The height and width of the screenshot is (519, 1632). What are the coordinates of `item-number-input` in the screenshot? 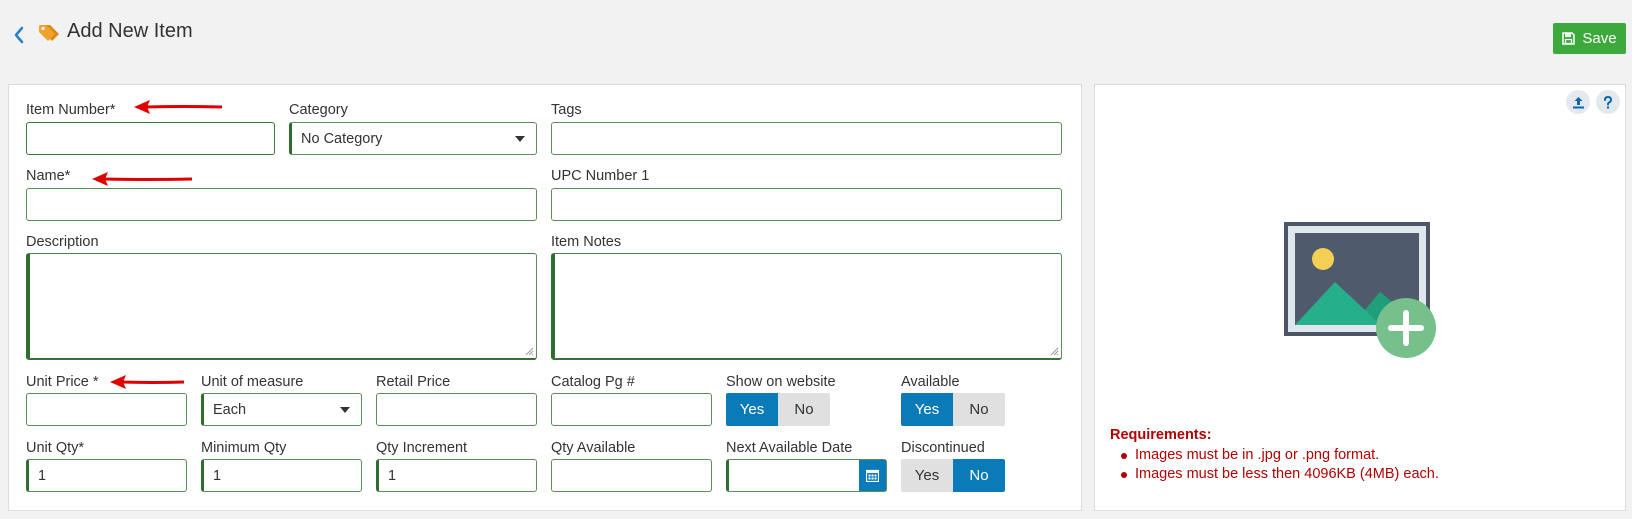 It's located at (150, 138).